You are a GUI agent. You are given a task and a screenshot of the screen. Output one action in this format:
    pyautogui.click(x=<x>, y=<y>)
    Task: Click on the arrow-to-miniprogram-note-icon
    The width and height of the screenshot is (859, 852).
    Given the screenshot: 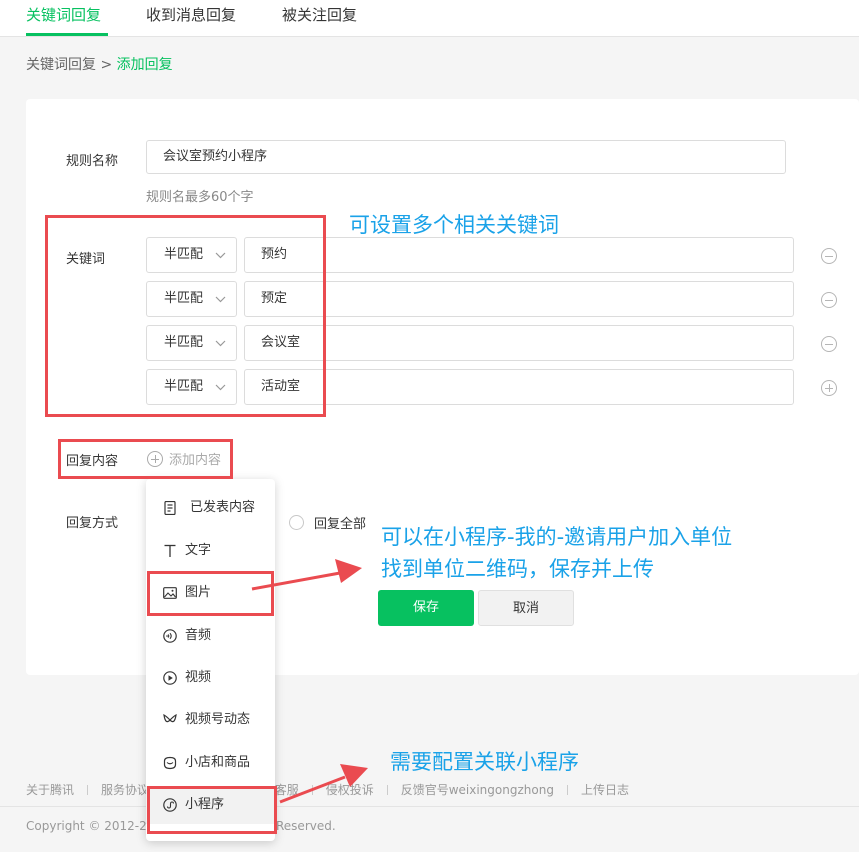 What is the action you would take?
    pyautogui.click(x=323, y=784)
    